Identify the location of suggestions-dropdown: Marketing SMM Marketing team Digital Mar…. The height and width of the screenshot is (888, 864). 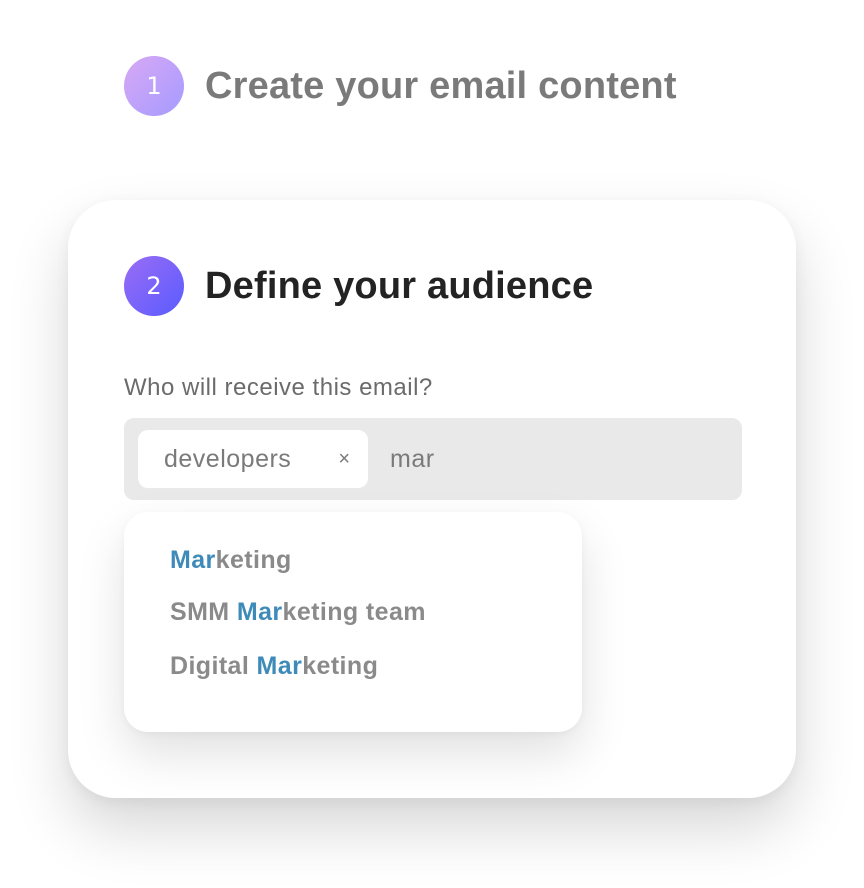
(353, 622).